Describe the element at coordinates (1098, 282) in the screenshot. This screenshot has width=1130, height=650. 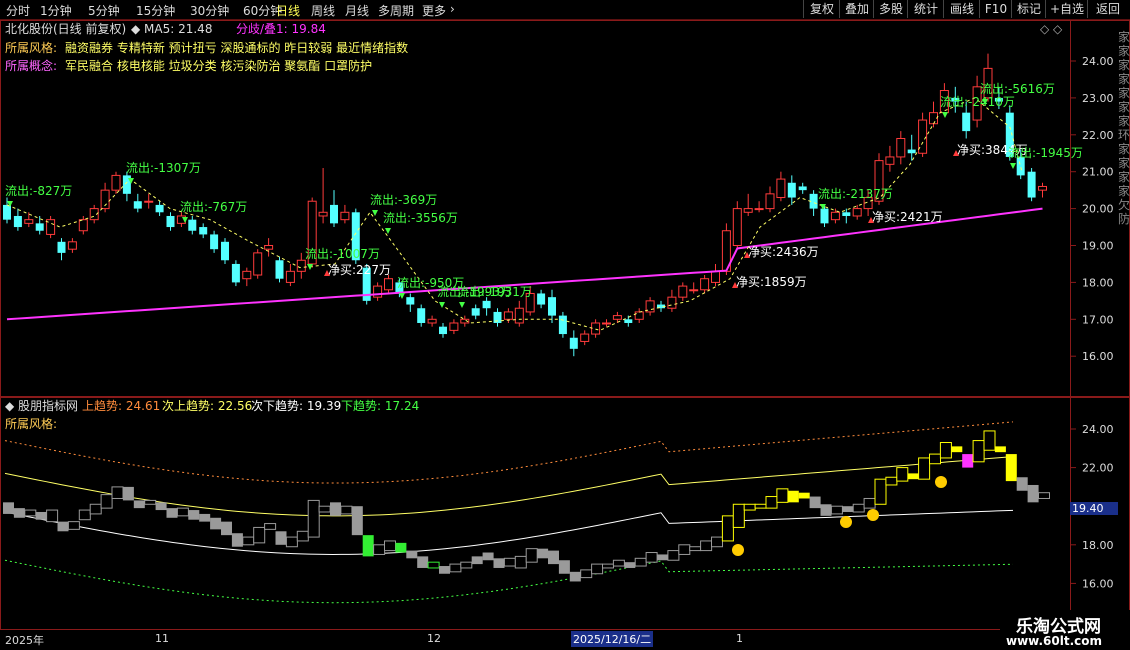
I see `price-tick-label: 18.00` at that location.